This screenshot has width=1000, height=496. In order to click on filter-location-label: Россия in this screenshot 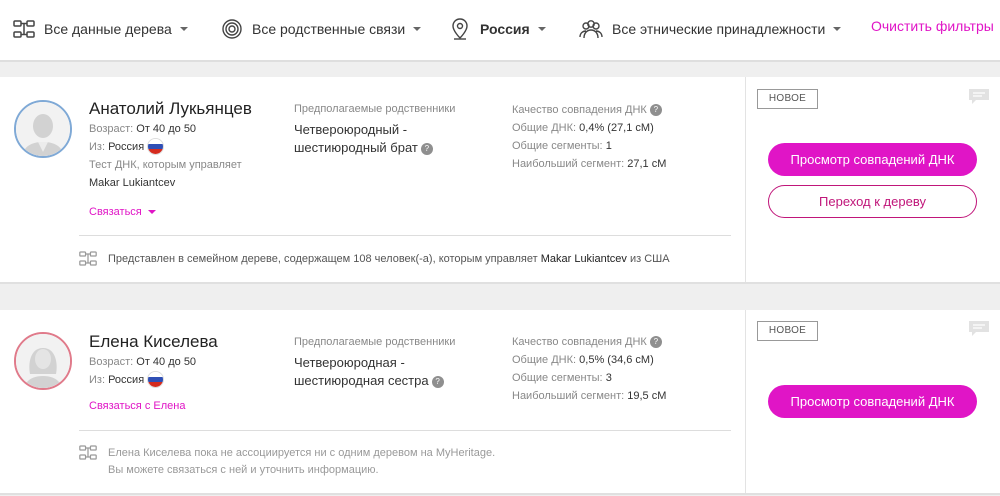, I will do `click(505, 29)`.